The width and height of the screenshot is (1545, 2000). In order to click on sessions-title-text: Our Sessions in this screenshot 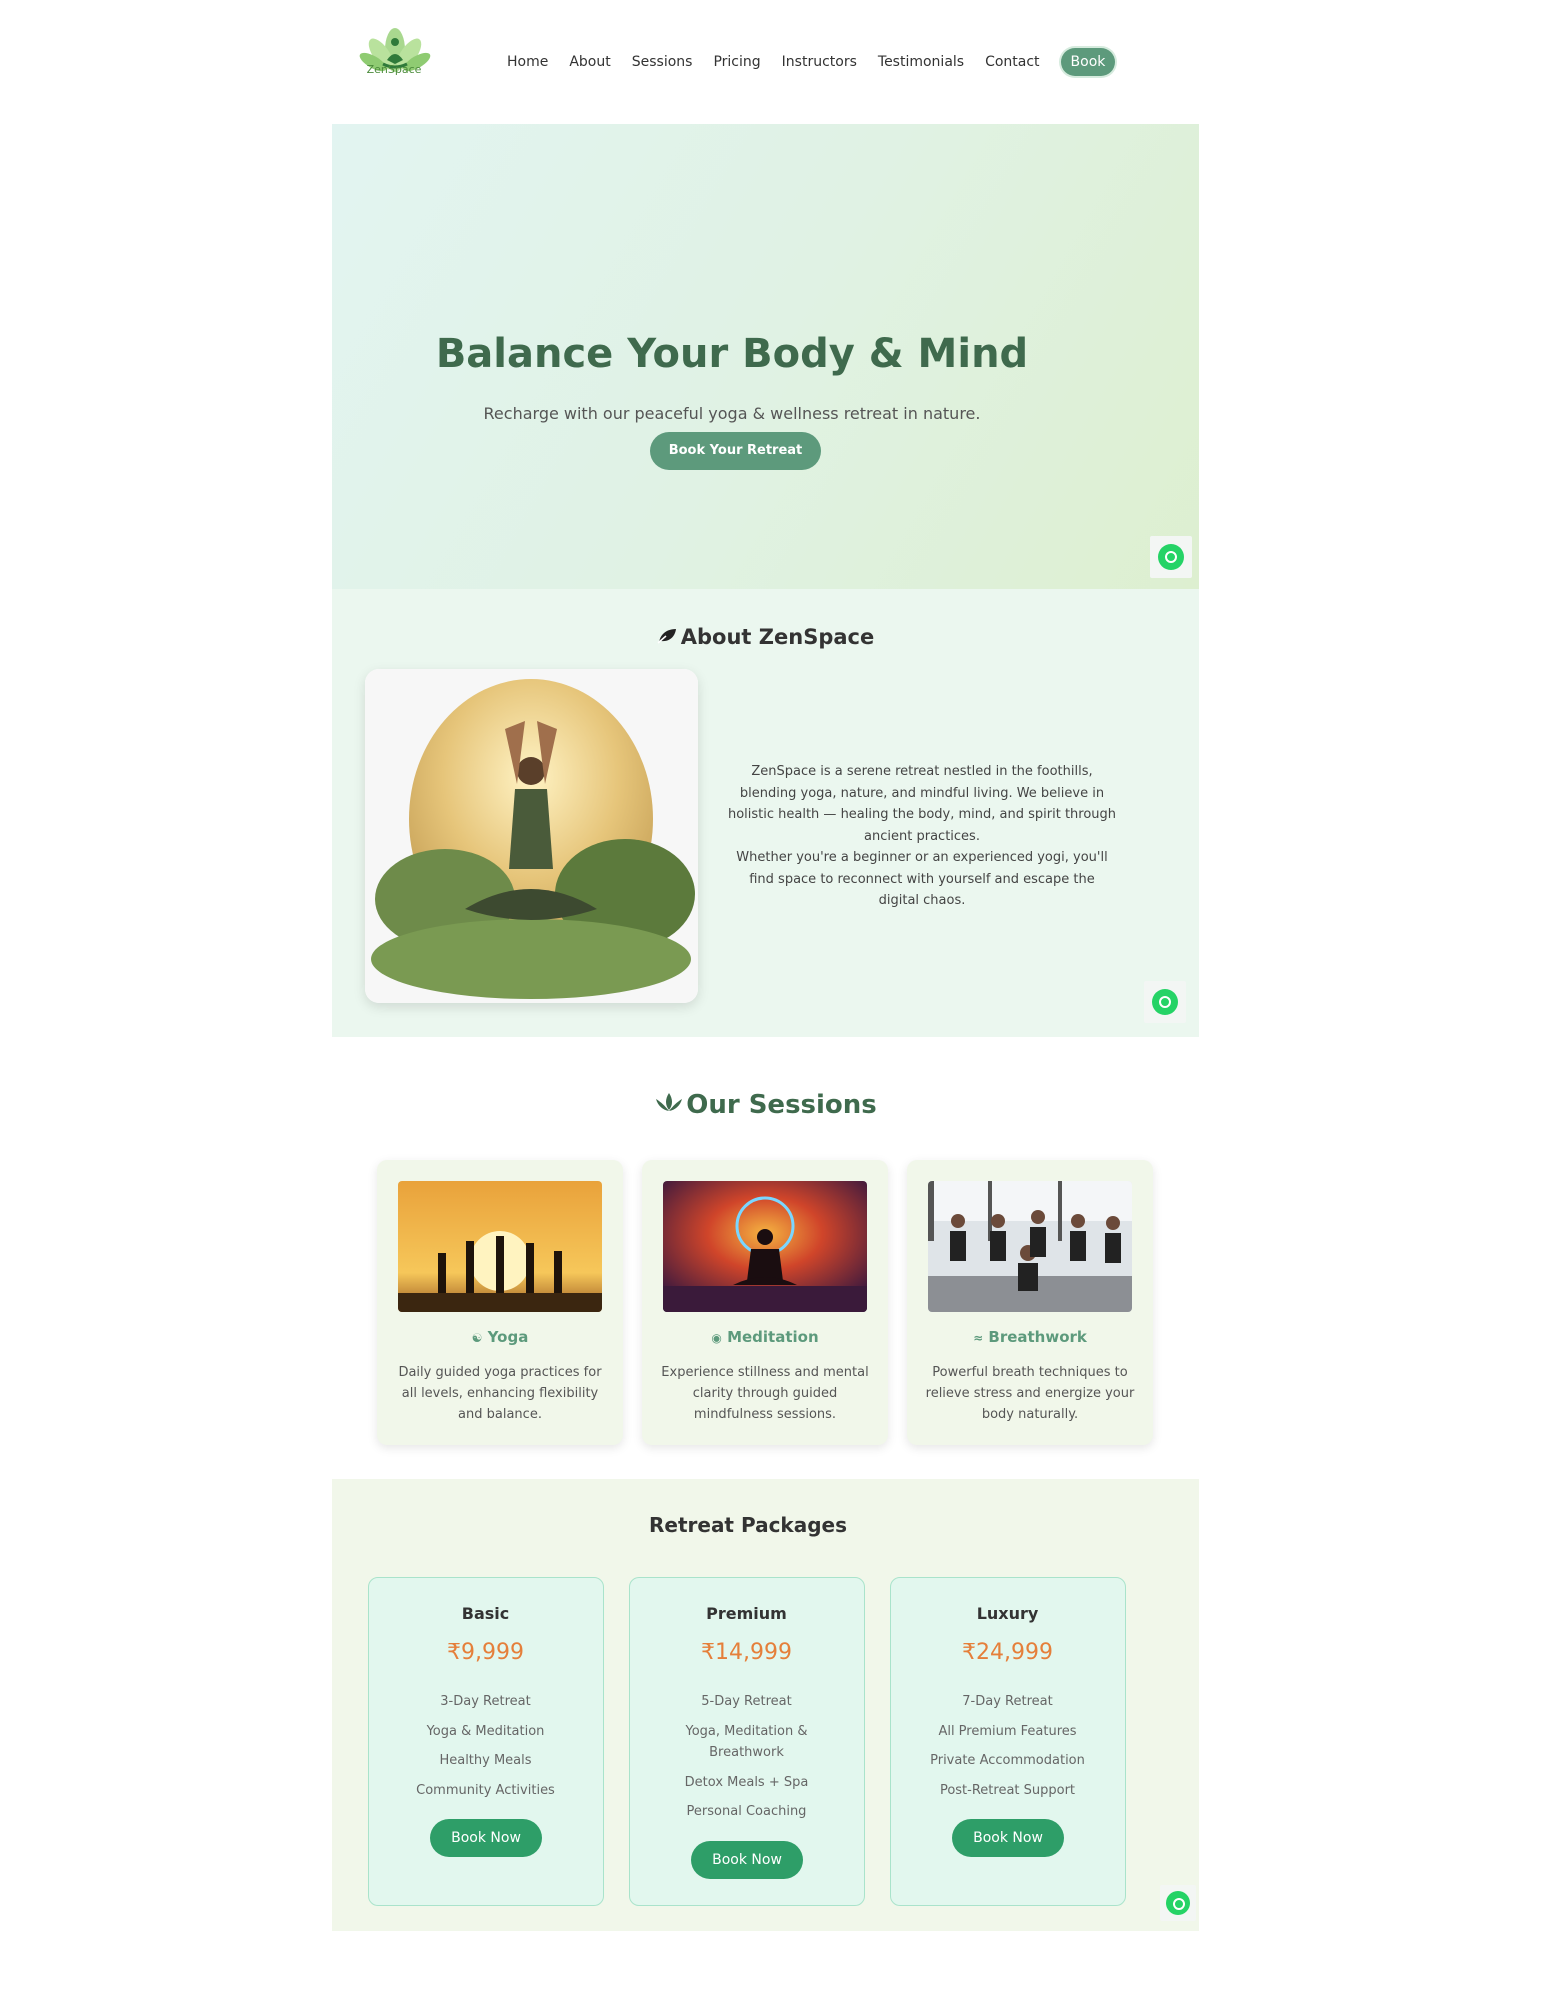, I will do `click(781, 1105)`.